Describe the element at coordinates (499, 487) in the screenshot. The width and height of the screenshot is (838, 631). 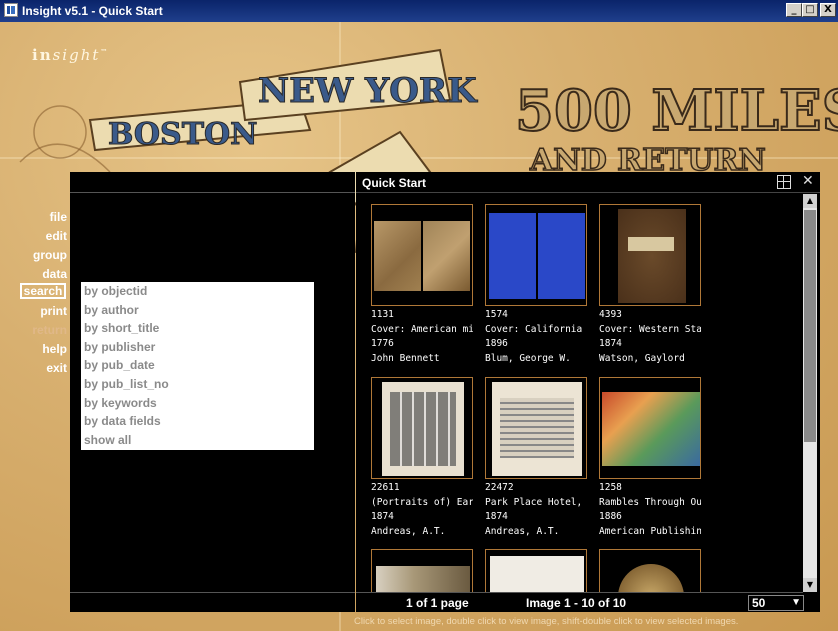
I see `thumbnail-id: 22472` at that location.